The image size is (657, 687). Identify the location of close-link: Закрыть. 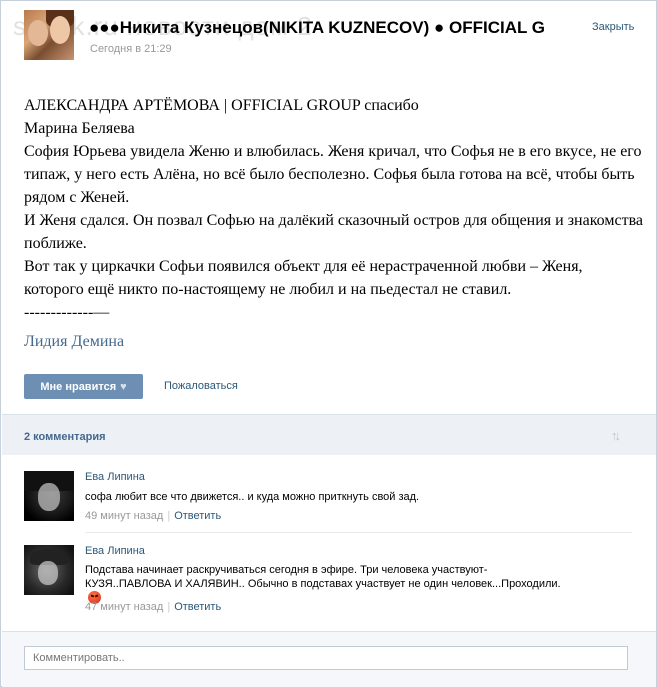
(613, 27).